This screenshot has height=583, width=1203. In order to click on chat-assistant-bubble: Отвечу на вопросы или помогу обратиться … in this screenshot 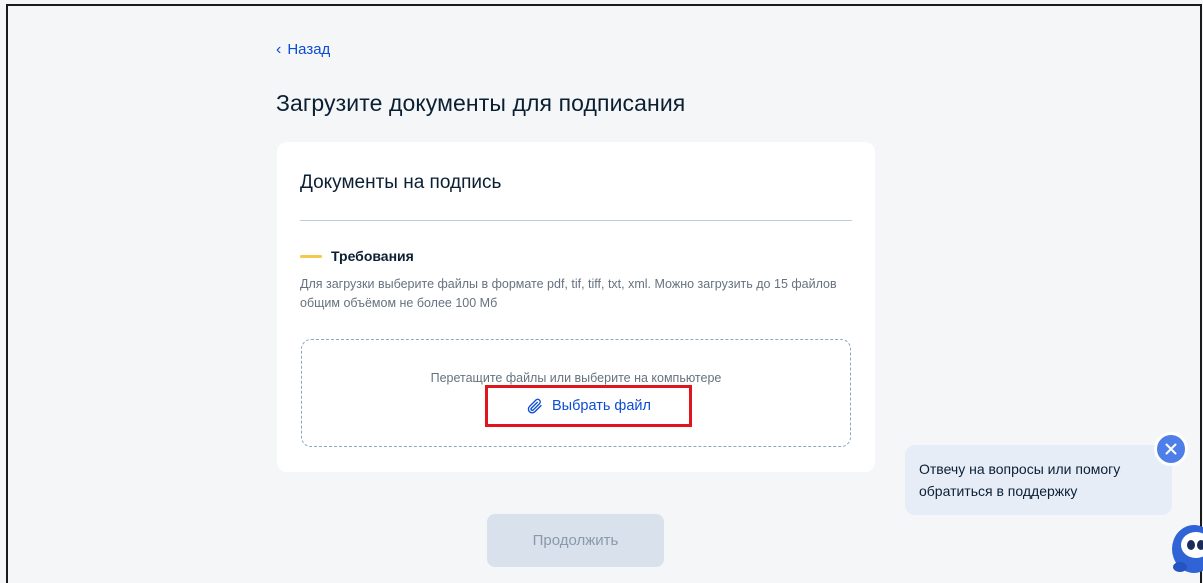, I will do `click(1038, 480)`.